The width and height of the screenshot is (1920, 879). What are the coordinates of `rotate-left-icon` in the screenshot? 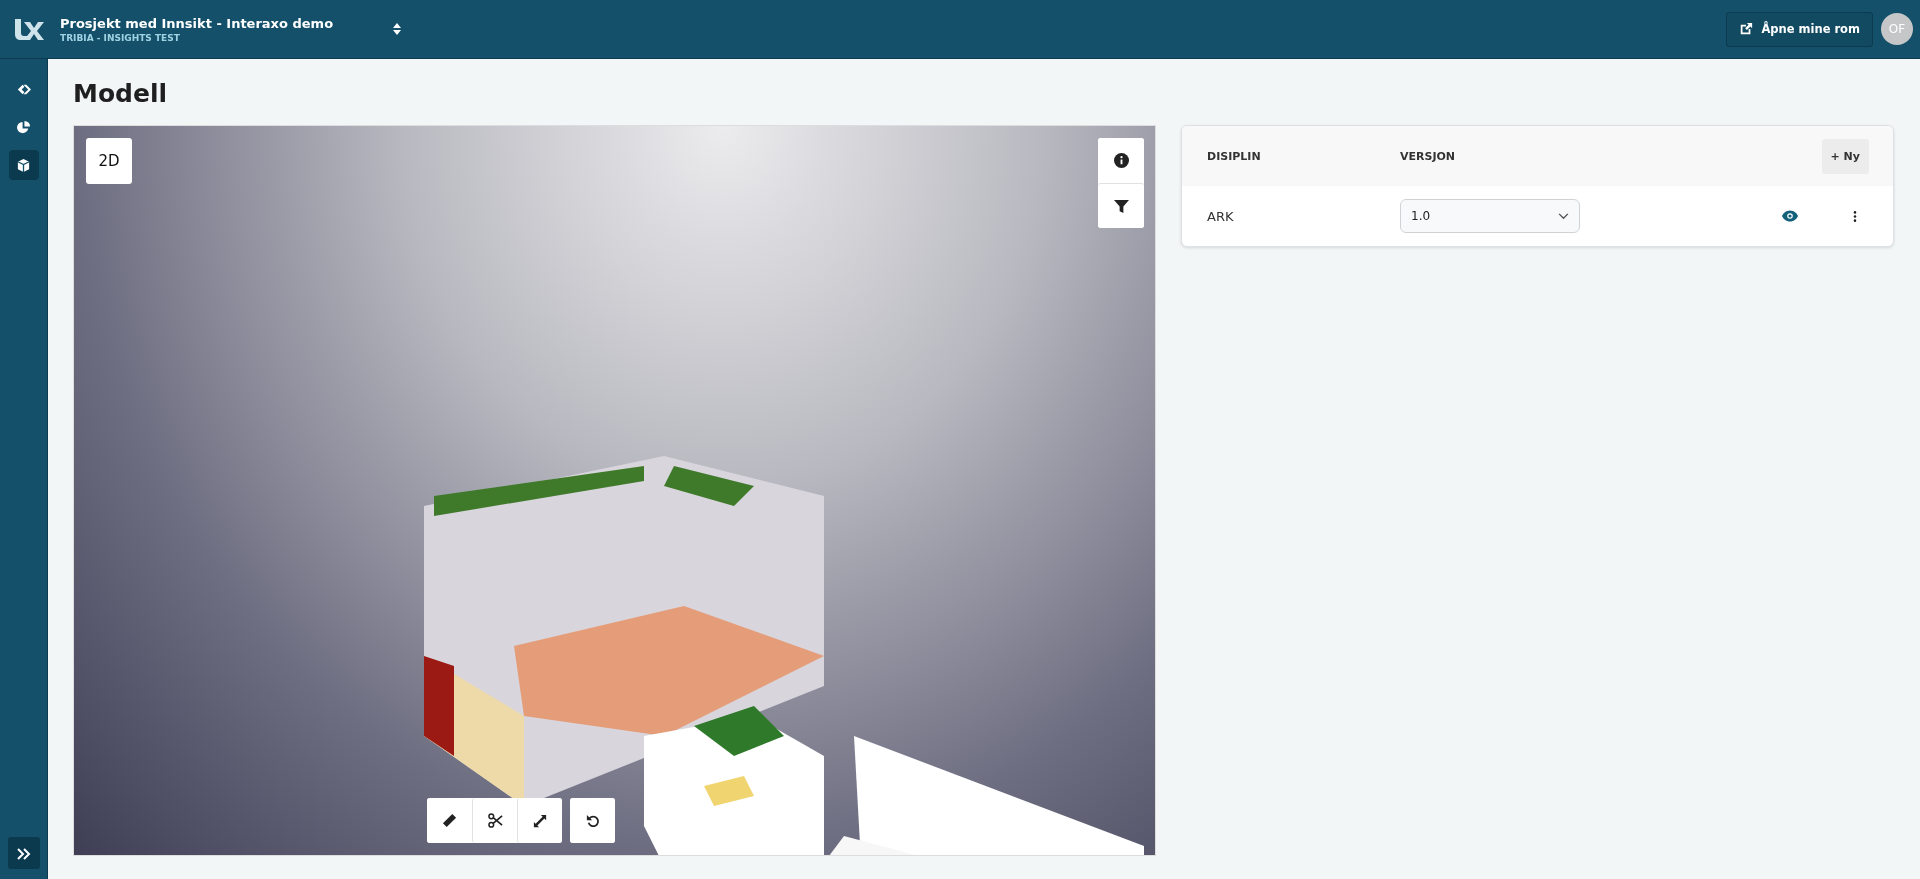 It's located at (592, 820).